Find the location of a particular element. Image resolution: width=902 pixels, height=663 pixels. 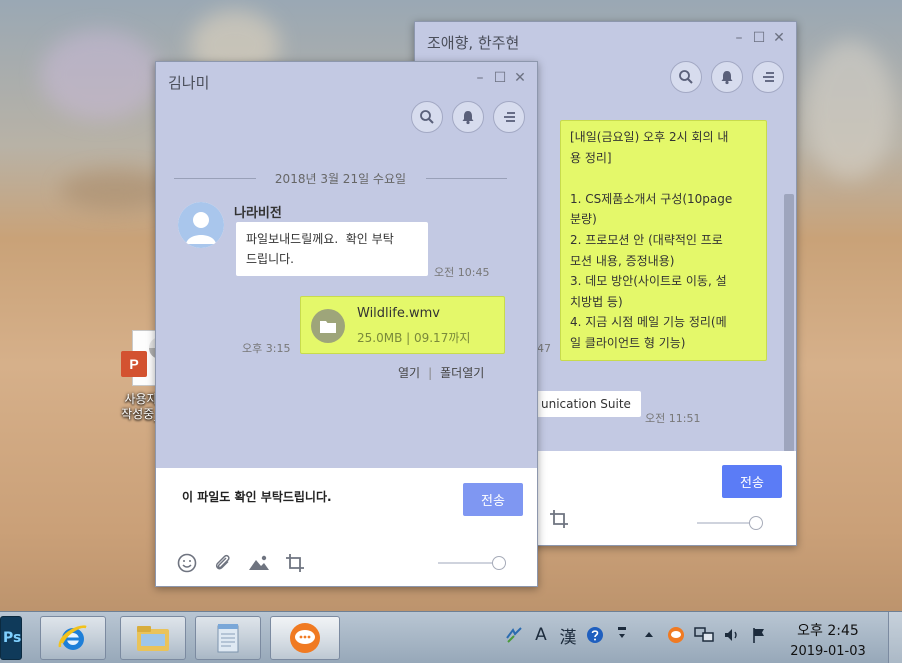

window-title: 김나미 is located at coordinates (189, 83).